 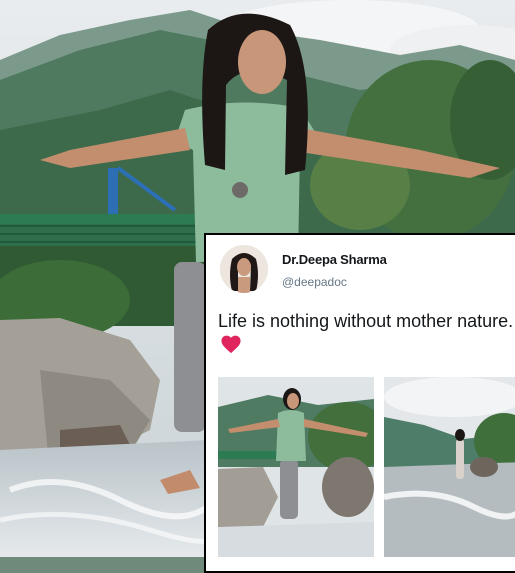 What do you see at coordinates (365, 272) in the screenshot?
I see `tweet-header: Dr.Deepa Sharma @deepadoc` at bounding box center [365, 272].